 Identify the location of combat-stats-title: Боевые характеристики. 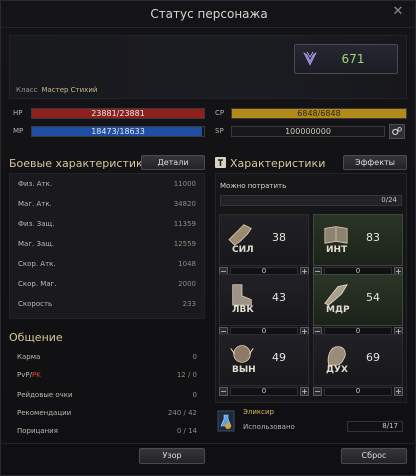
(79, 163).